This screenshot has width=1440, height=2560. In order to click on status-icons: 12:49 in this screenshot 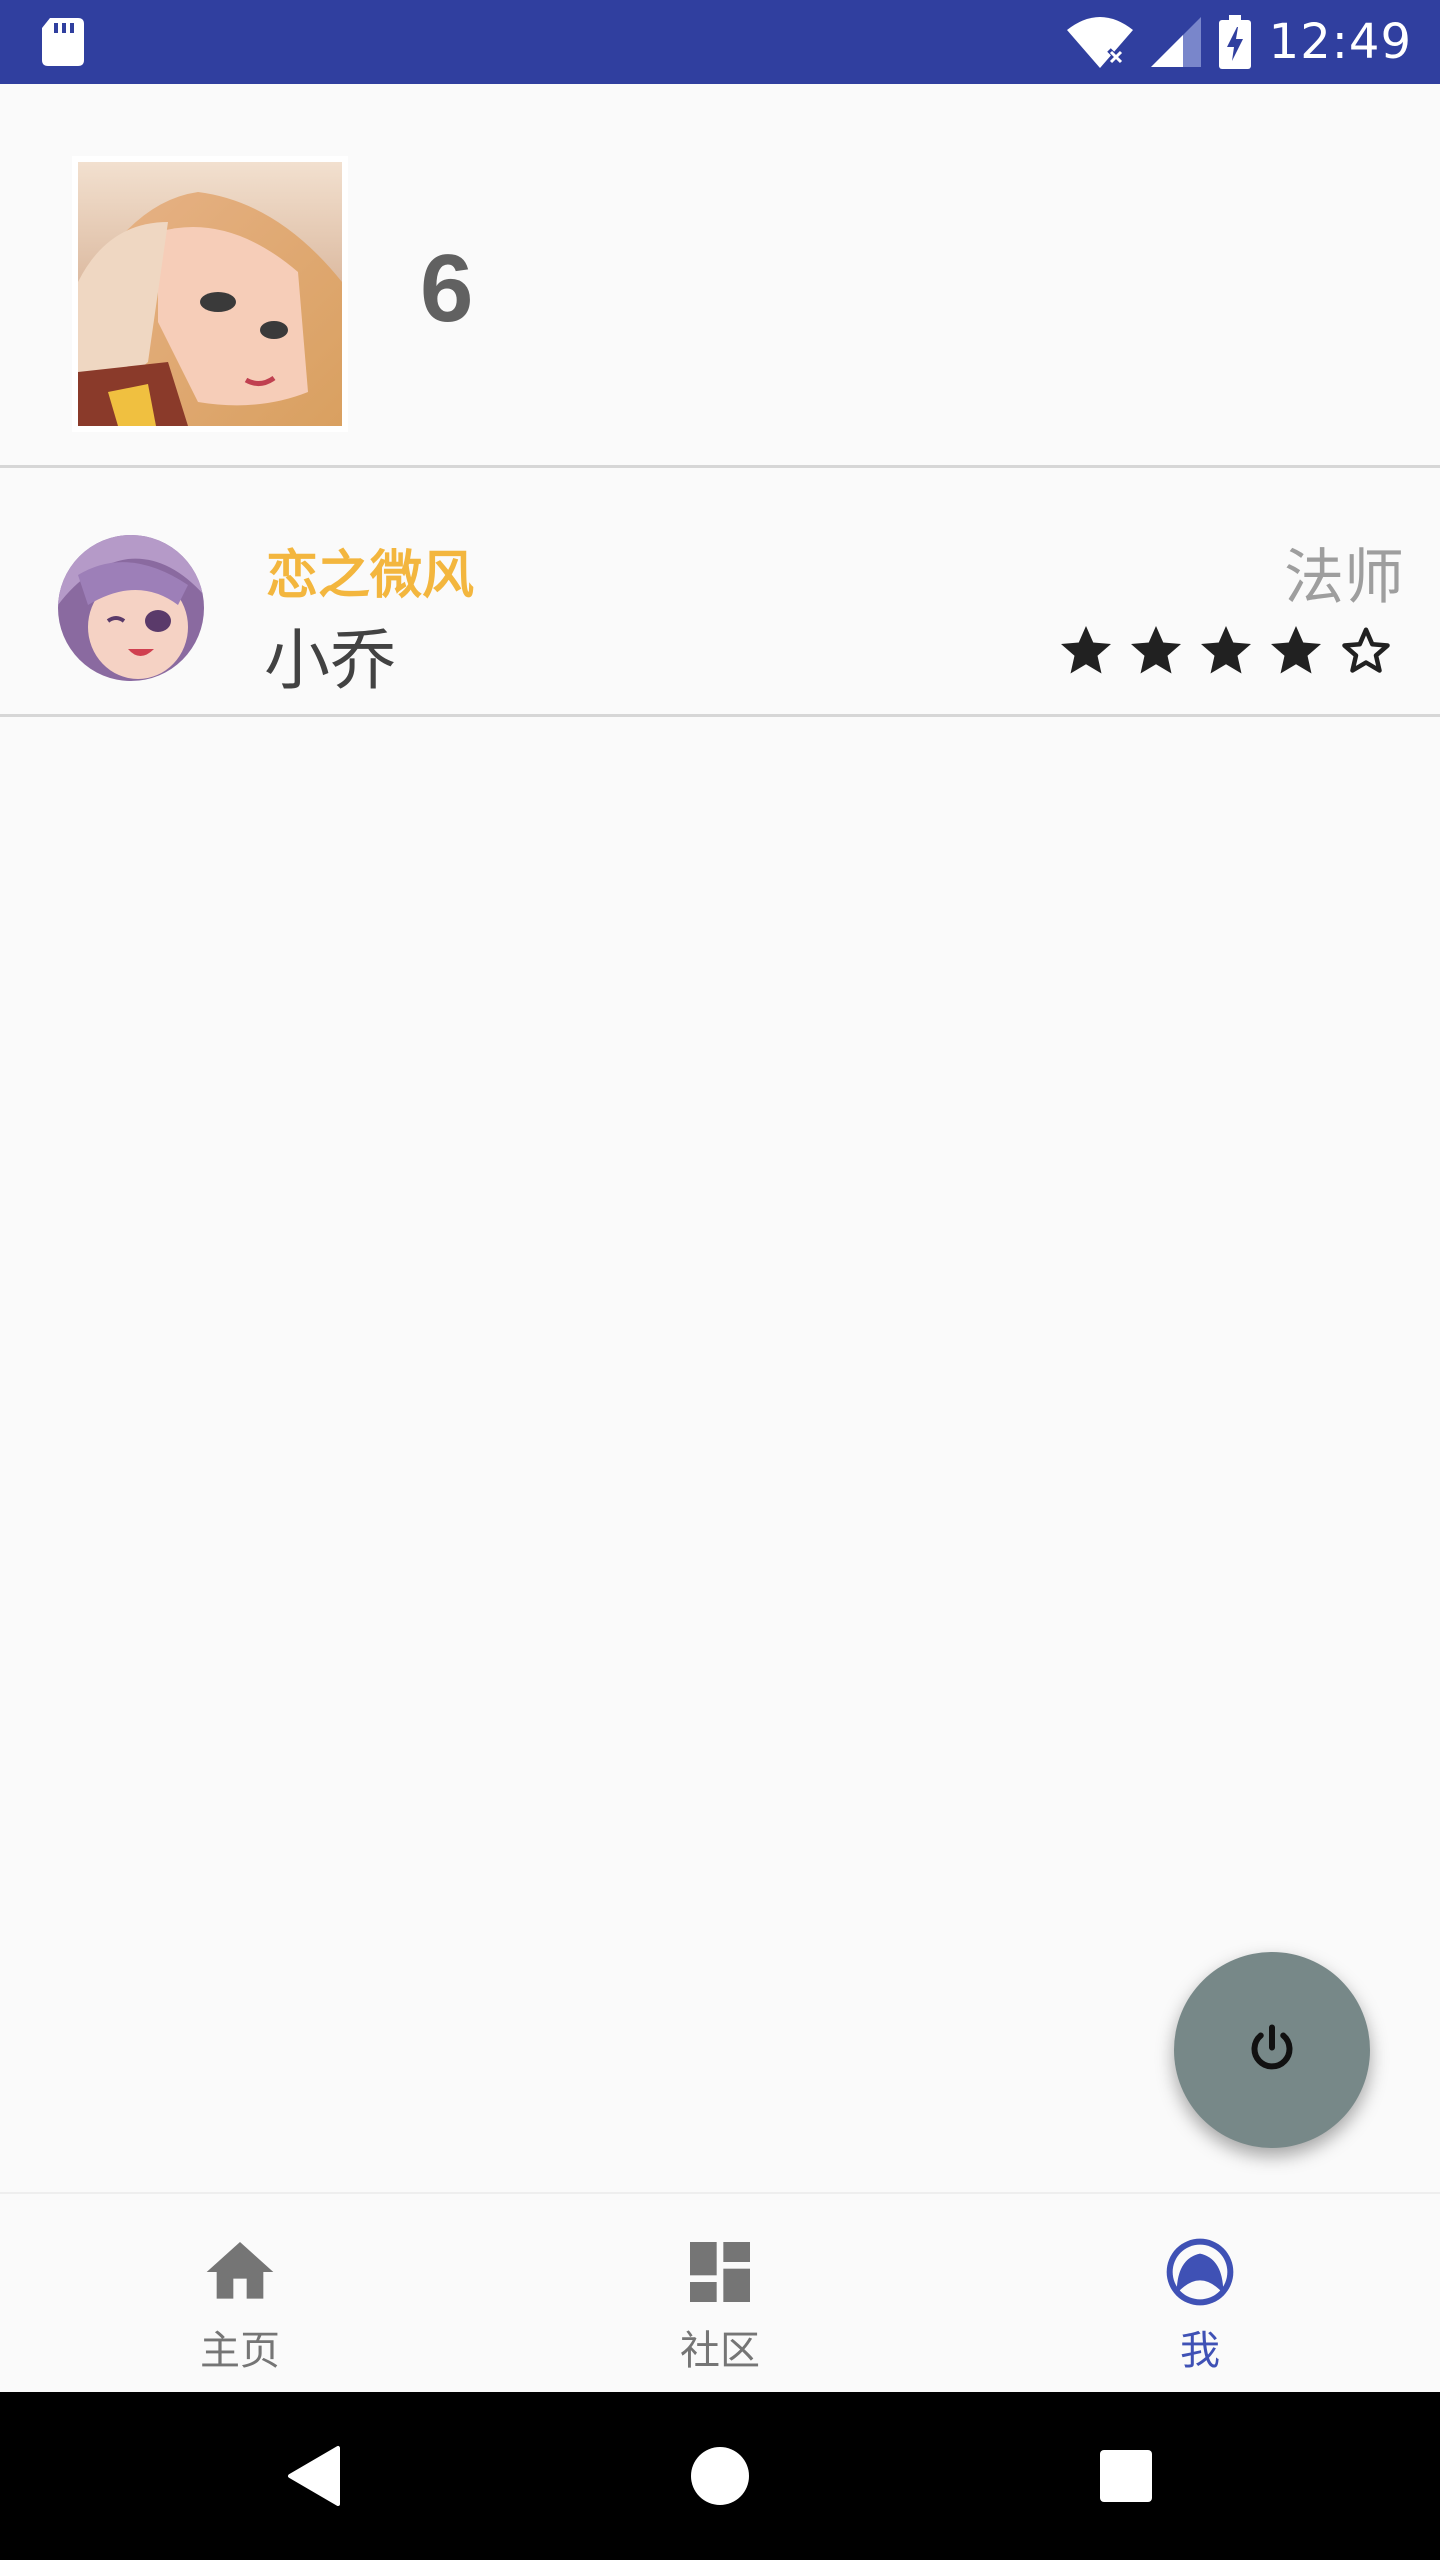, I will do `click(1239, 42)`.